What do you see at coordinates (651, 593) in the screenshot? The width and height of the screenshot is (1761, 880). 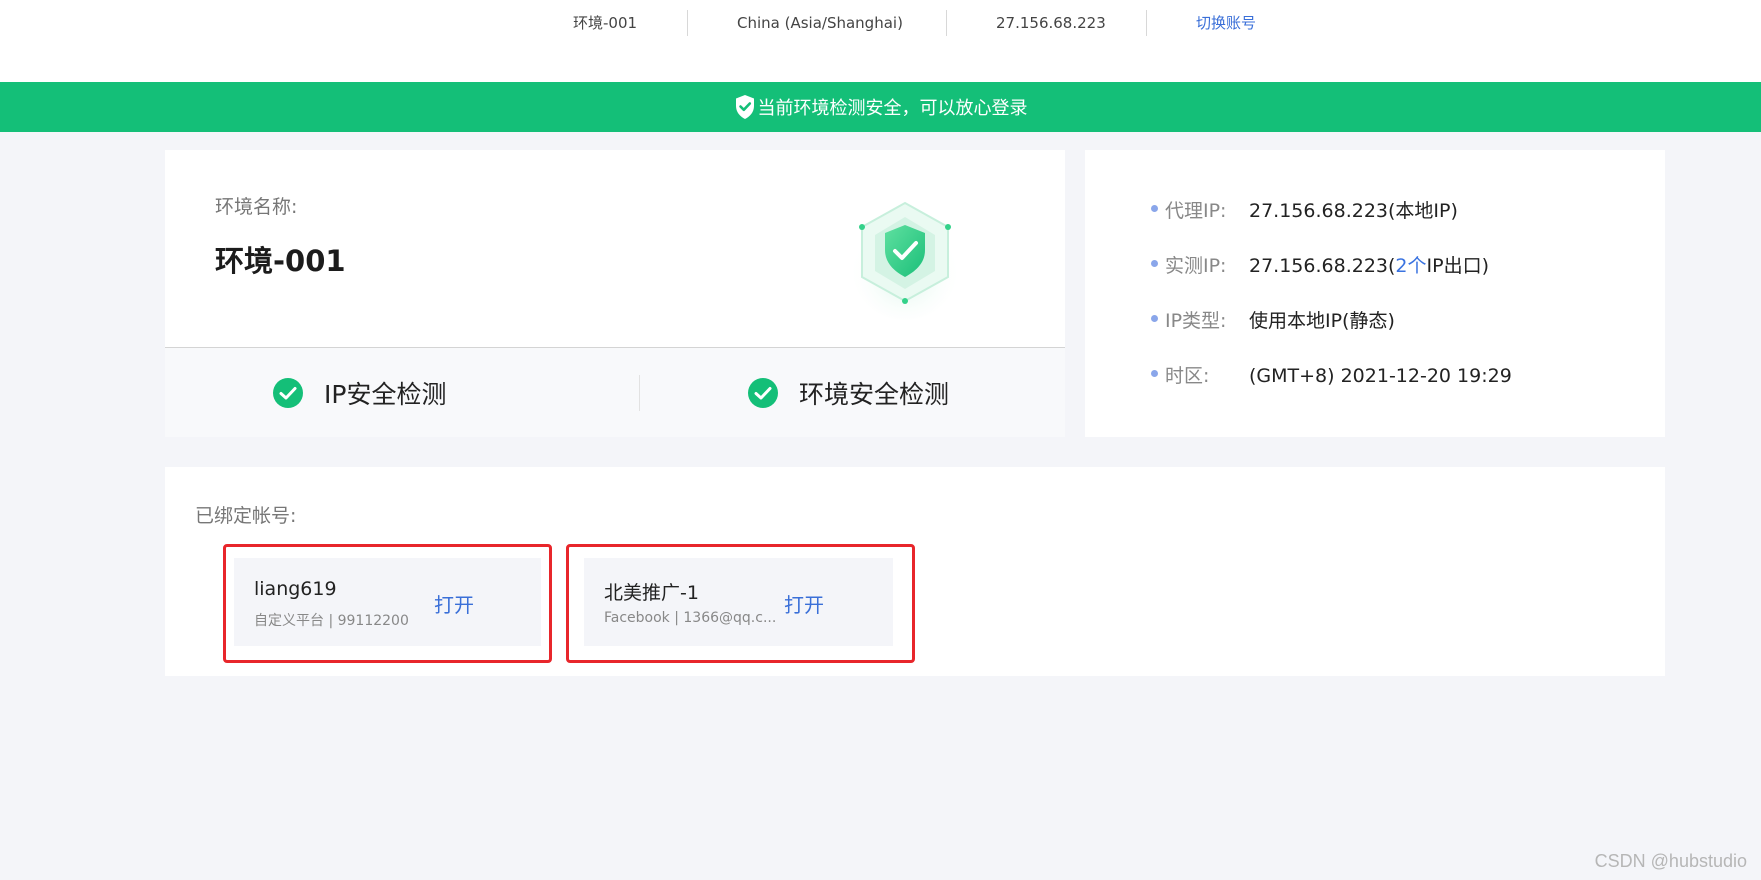 I see `account-name: 北美推广-1` at bounding box center [651, 593].